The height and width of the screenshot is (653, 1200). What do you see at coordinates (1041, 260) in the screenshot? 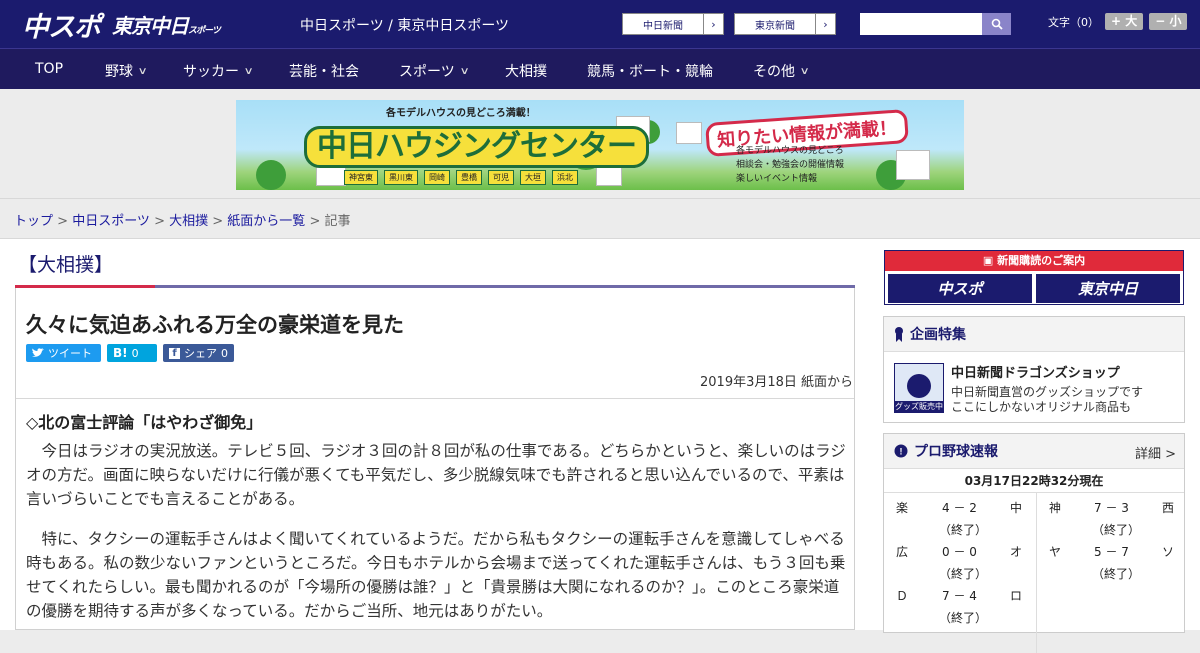
I see `subscription-heading-text: 新聞購読のご案内` at bounding box center [1041, 260].